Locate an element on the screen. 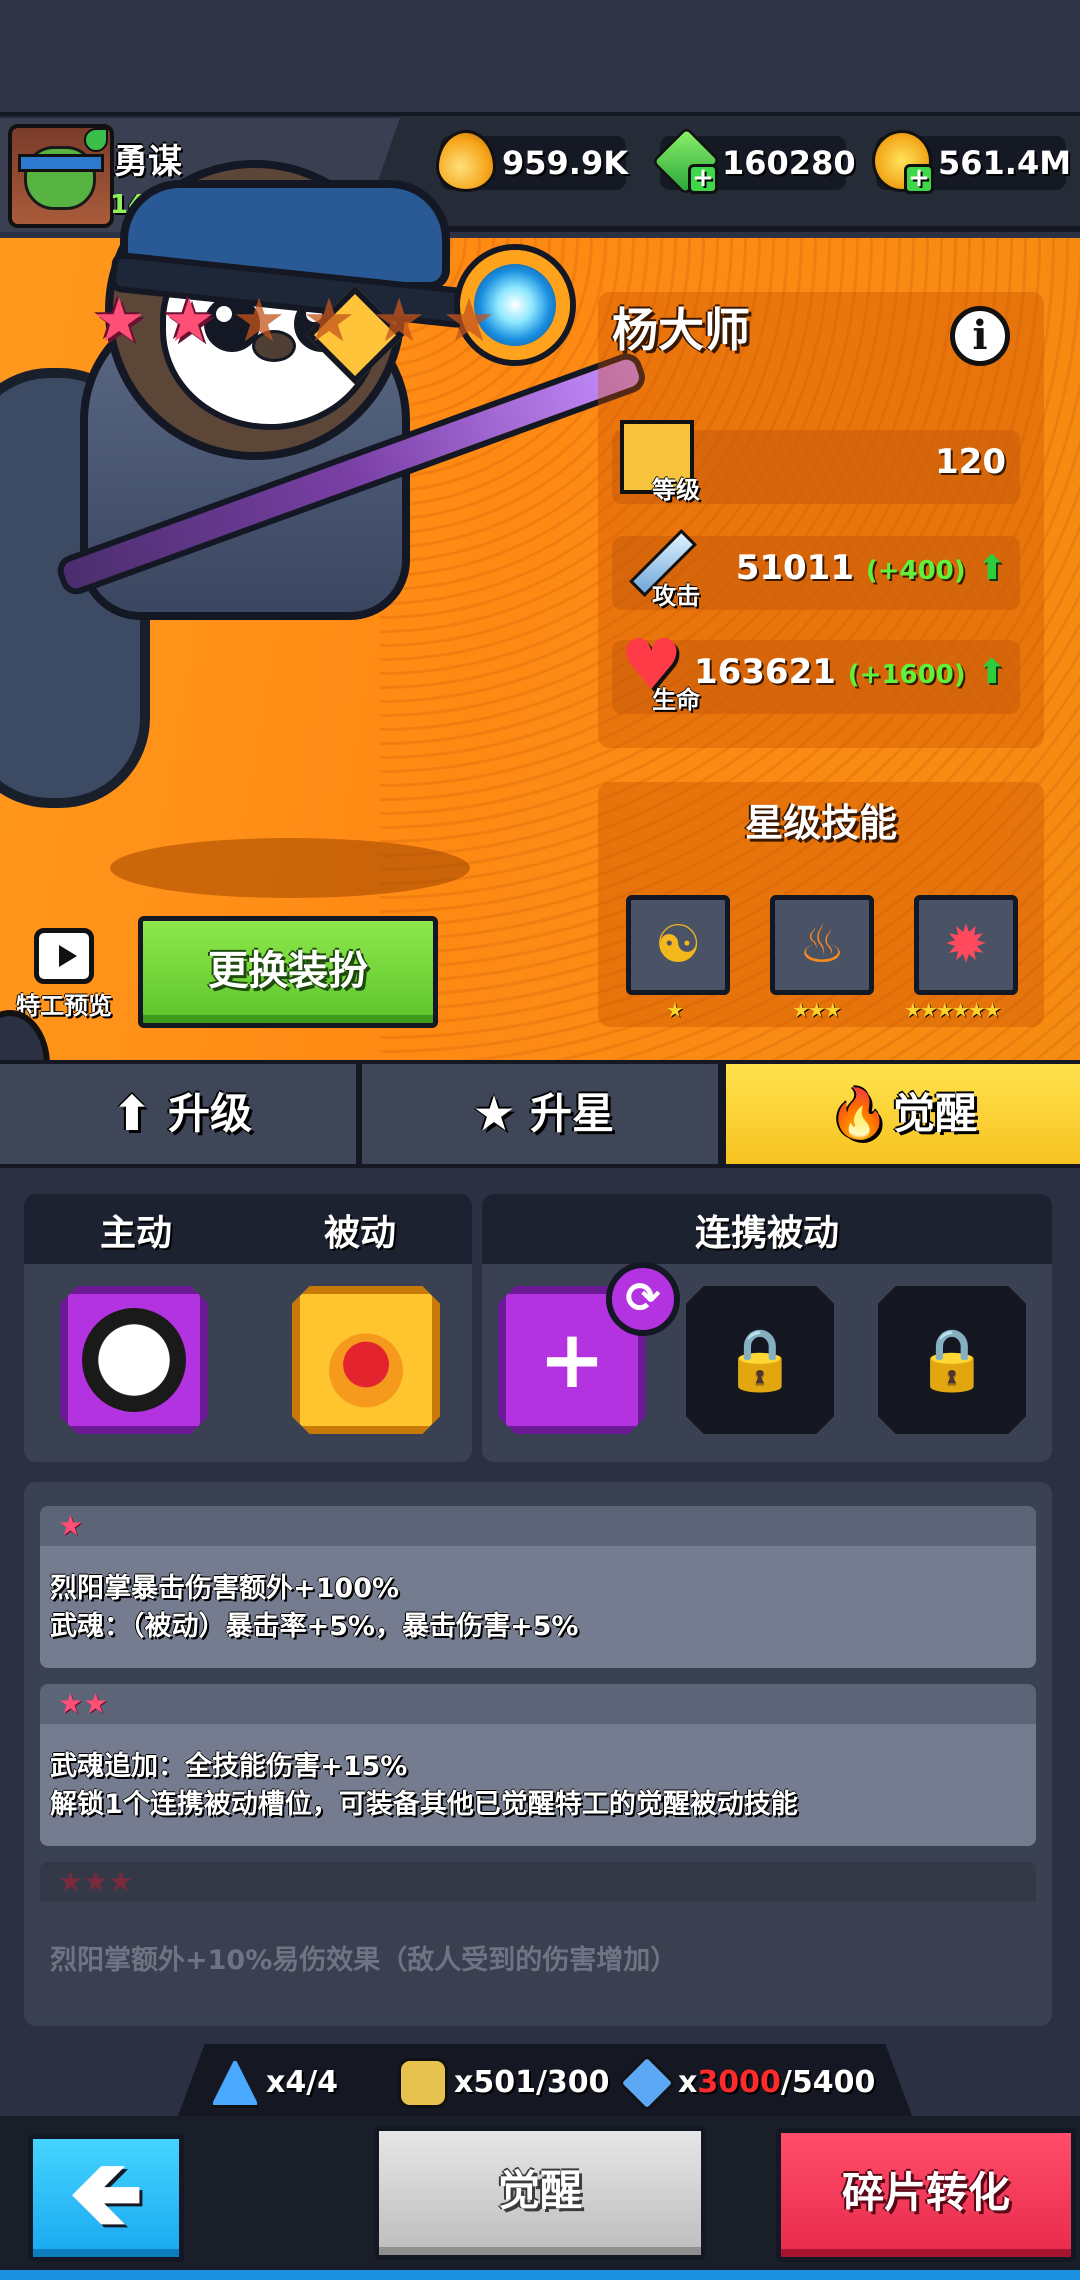 This screenshot has height=2280, width=1080. golden-drop-icon is located at coordinates (466, 161).